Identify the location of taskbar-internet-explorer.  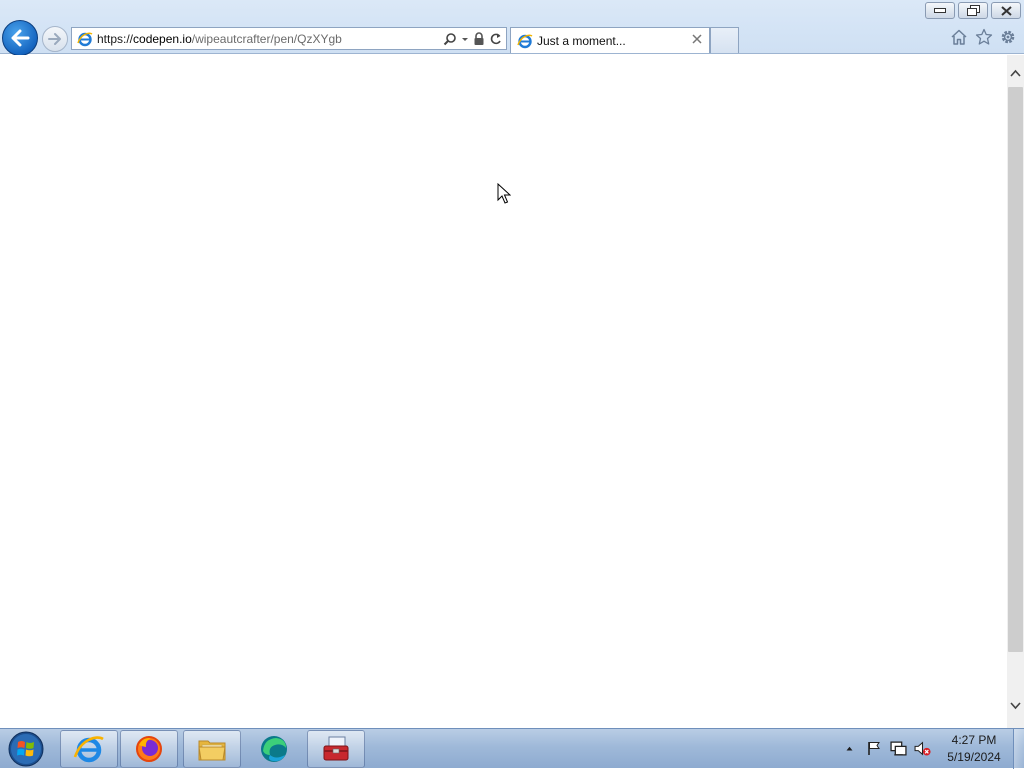
(89, 749).